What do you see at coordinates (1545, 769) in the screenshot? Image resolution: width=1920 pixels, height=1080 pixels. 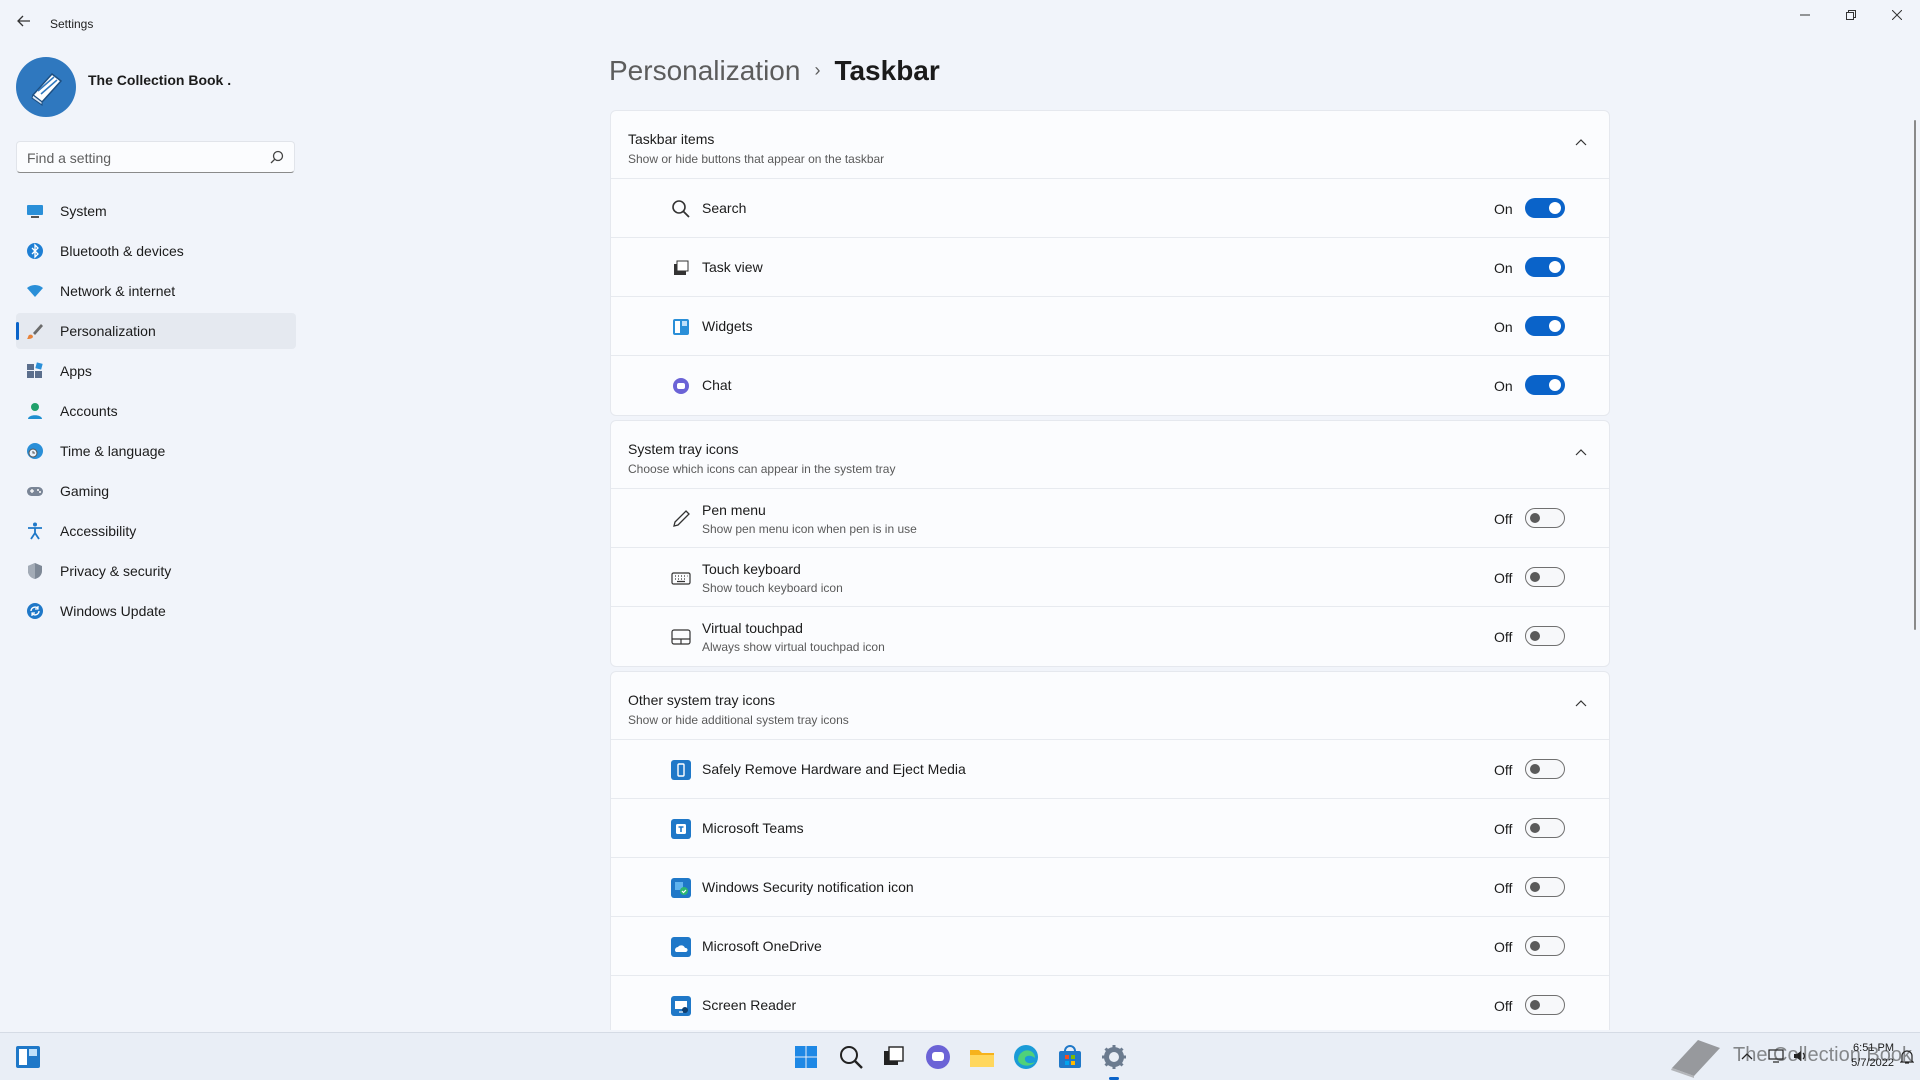 I see `safely-remove-toggle` at bounding box center [1545, 769].